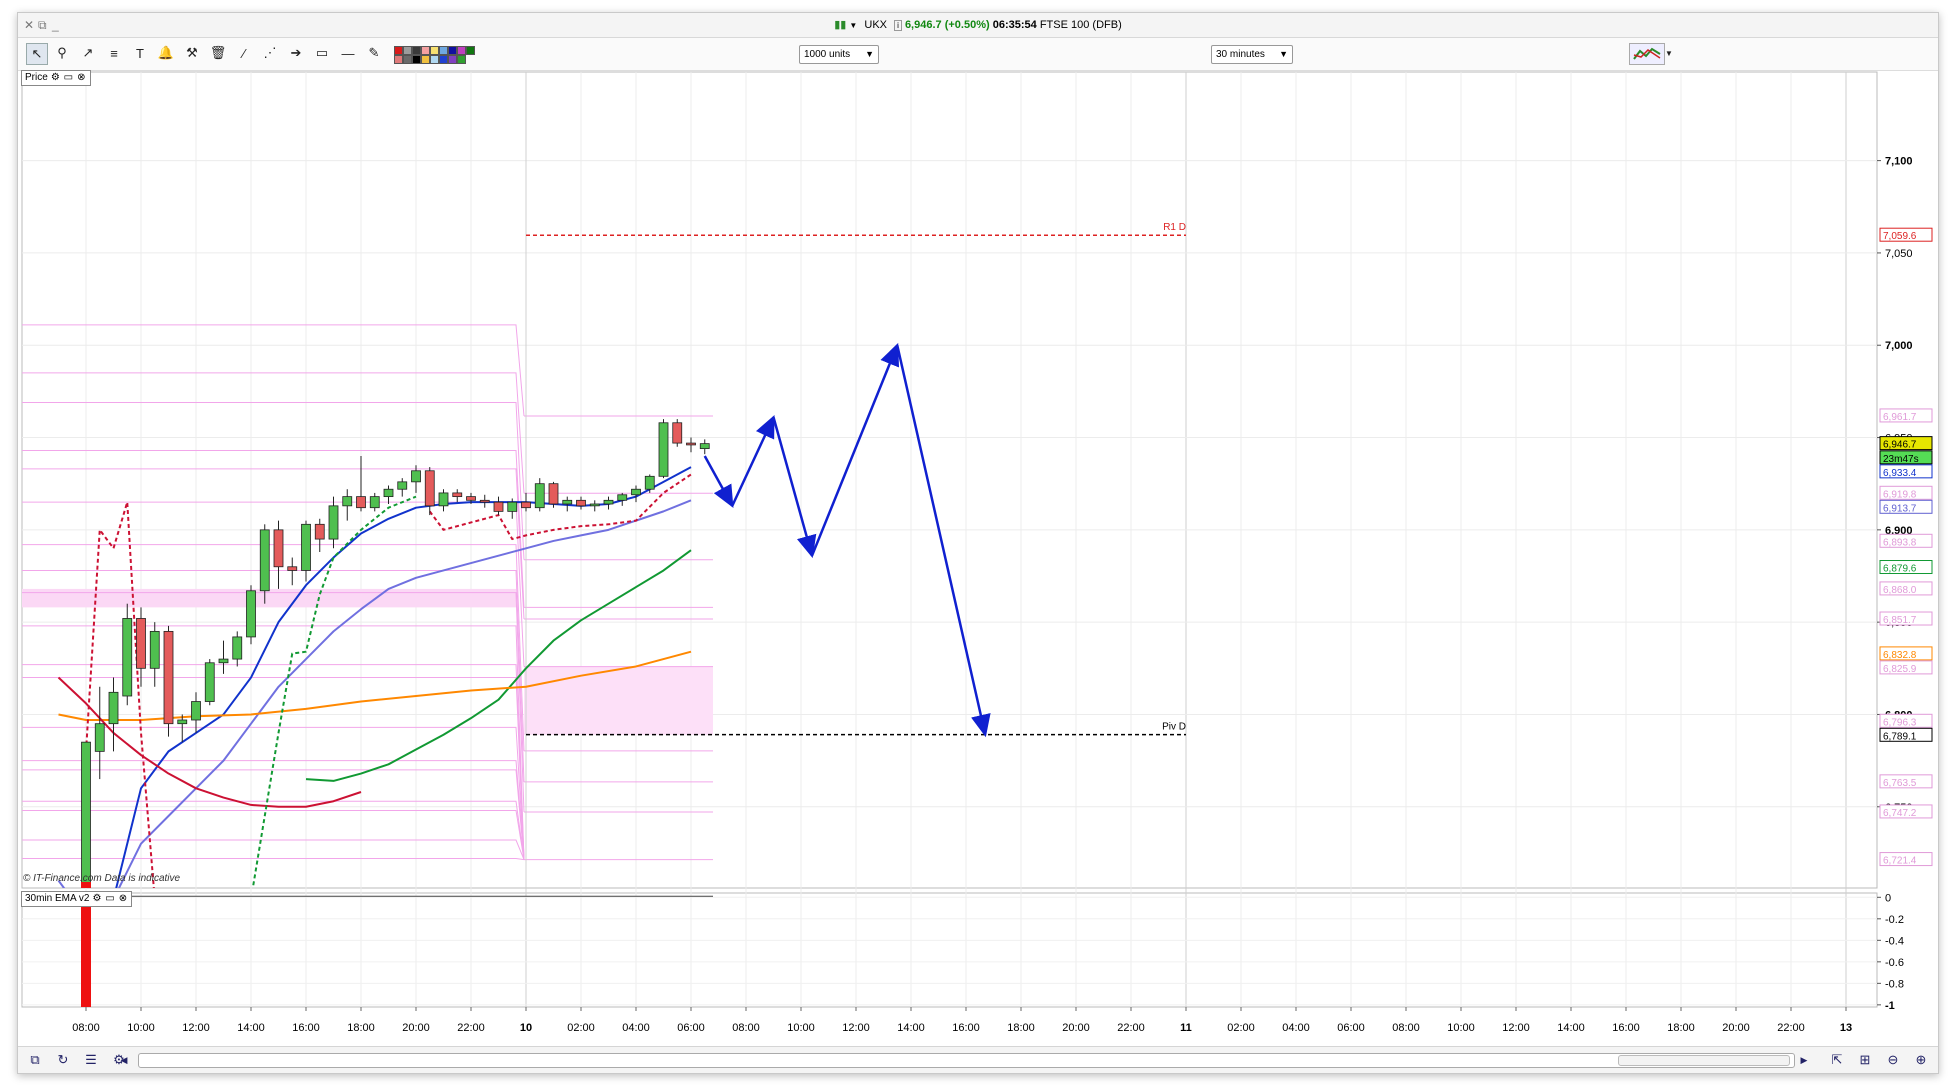 The width and height of the screenshot is (1954, 1091). What do you see at coordinates (36, 77) in the screenshot?
I see `price-panel-title: Price` at bounding box center [36, 77].